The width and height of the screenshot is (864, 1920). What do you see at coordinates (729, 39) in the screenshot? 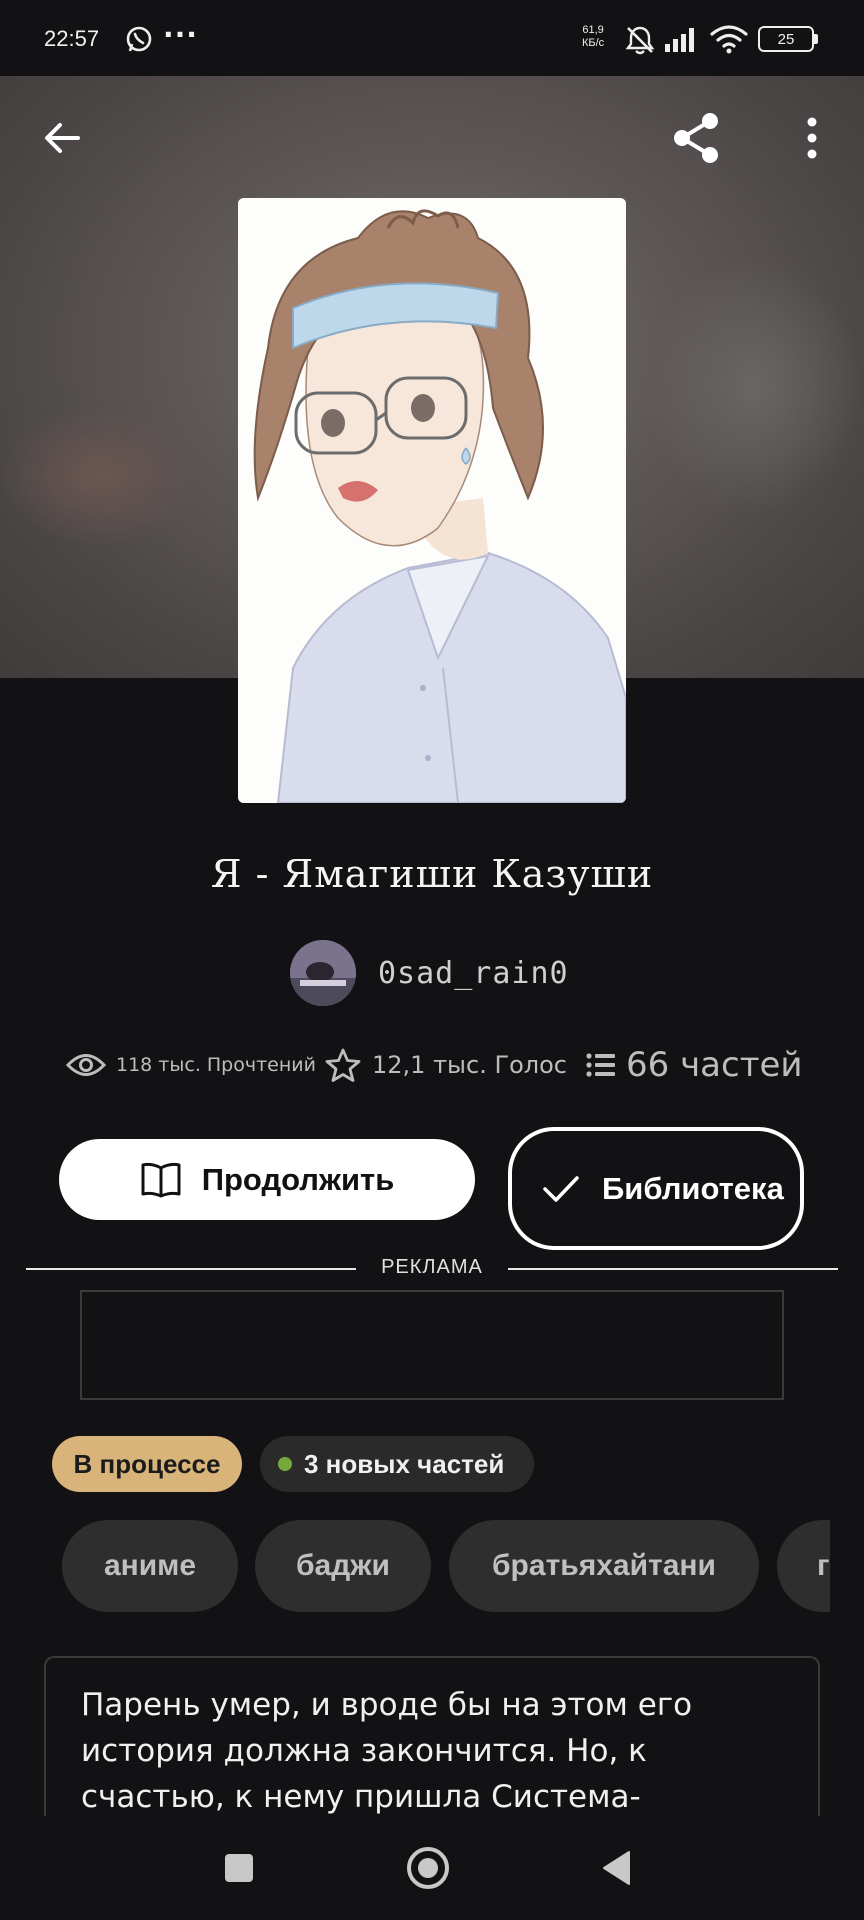
I see `wifi-icon` at bounding box center [729, 39].